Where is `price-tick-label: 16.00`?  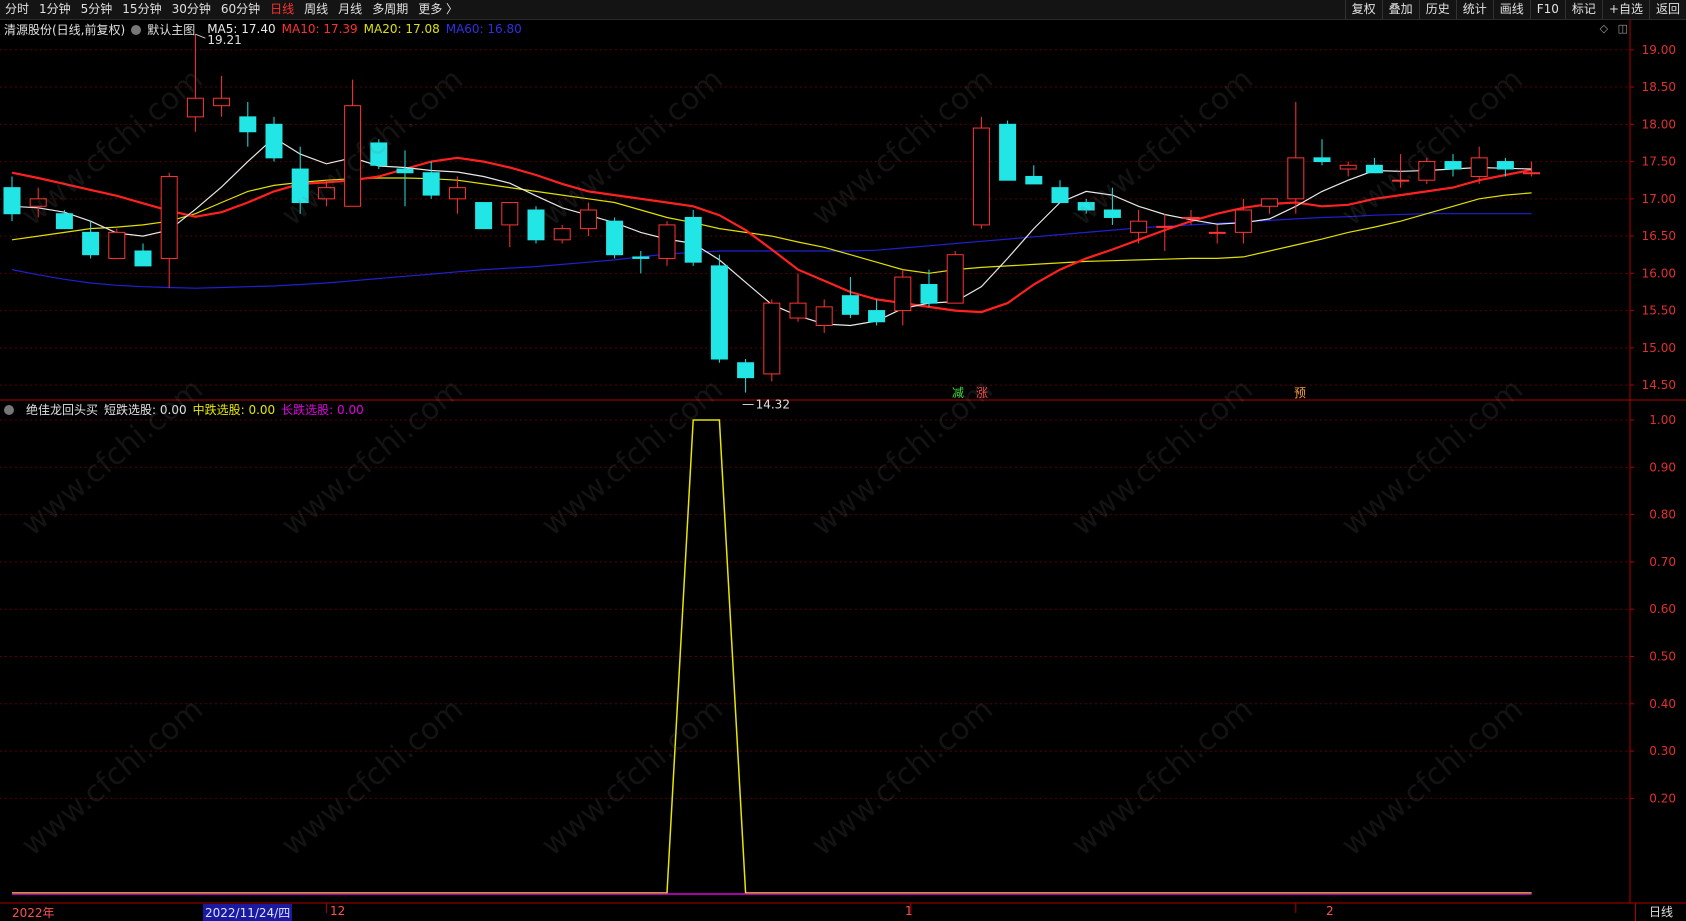 price-tick-label: 16.00 is located at coordinates (1659, 273).